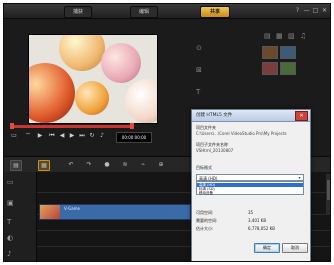 This screenshot has width=334, height=265. What do you see at coordinates (16, 165) in the screenshot?
I see `storyboard-view-icon: ▤` at bounding box center [16, 165].